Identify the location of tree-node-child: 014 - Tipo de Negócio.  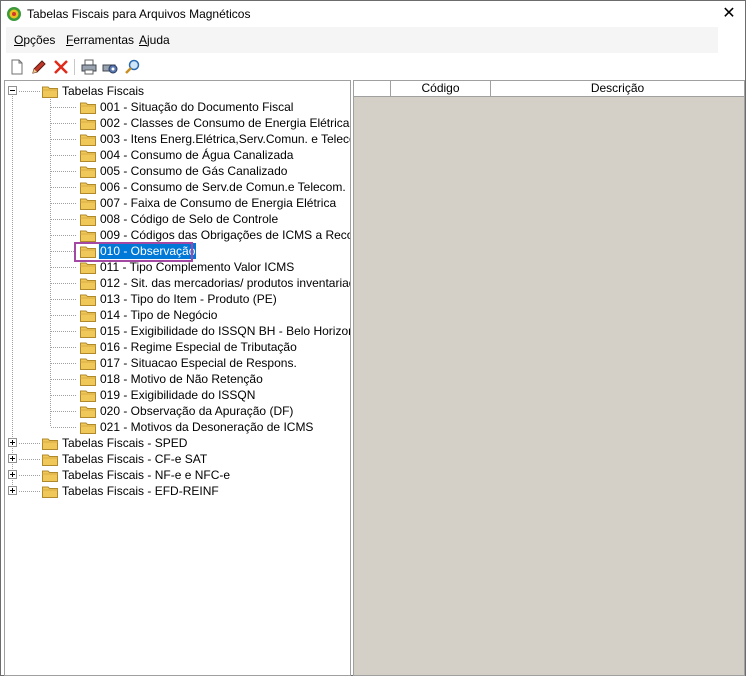
(177, 315).